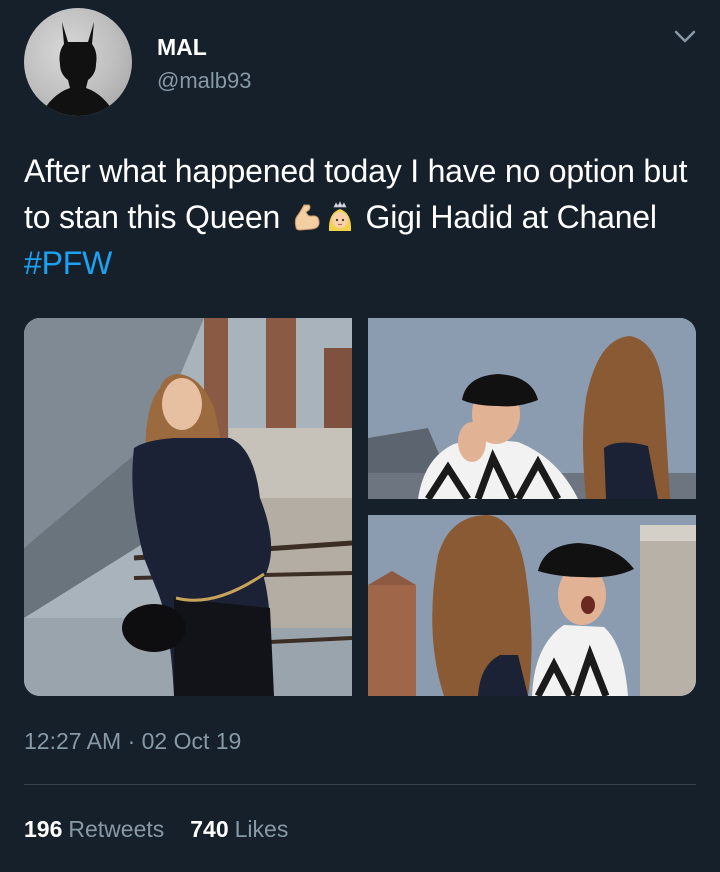  I want to click on retweets-count: 196, so click(43, 829).